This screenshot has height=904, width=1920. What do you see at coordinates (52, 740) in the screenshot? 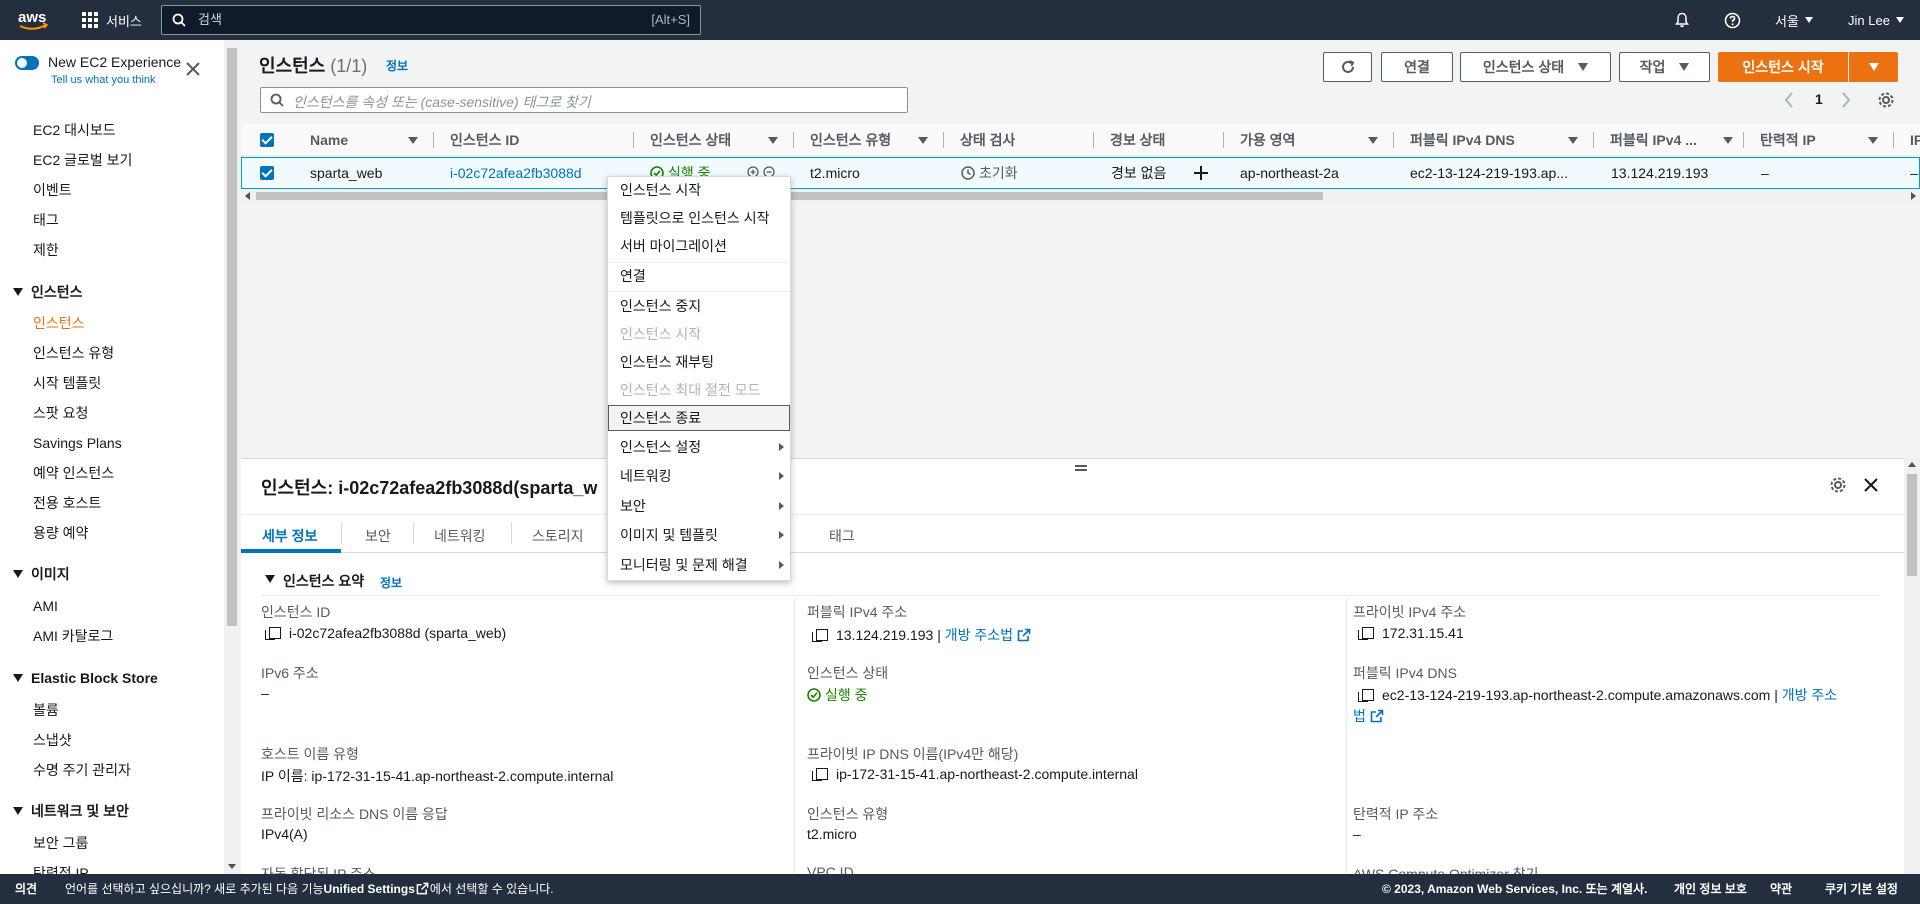
I see `sidebar-item-snapshots: 스냅샷` at bounding box center [52, 740].